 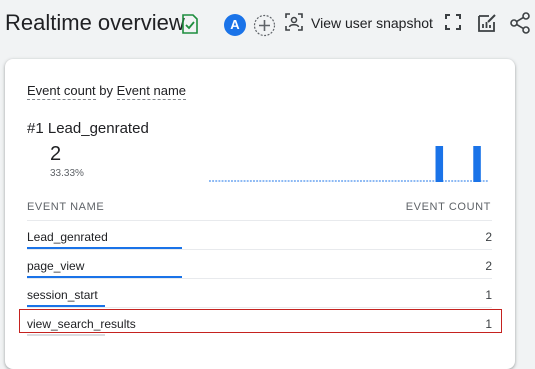 I want to click on column-header-event-name: EVENT NAME, so click(x=66, y=207).